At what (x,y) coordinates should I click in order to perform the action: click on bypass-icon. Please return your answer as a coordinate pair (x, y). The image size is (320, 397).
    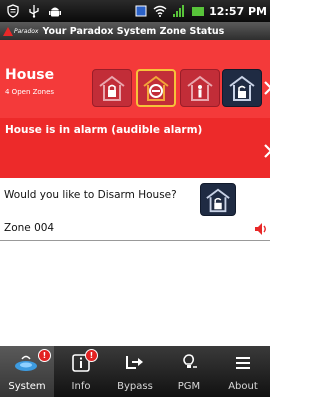
    Looking at the image, I should click on (135, 363).